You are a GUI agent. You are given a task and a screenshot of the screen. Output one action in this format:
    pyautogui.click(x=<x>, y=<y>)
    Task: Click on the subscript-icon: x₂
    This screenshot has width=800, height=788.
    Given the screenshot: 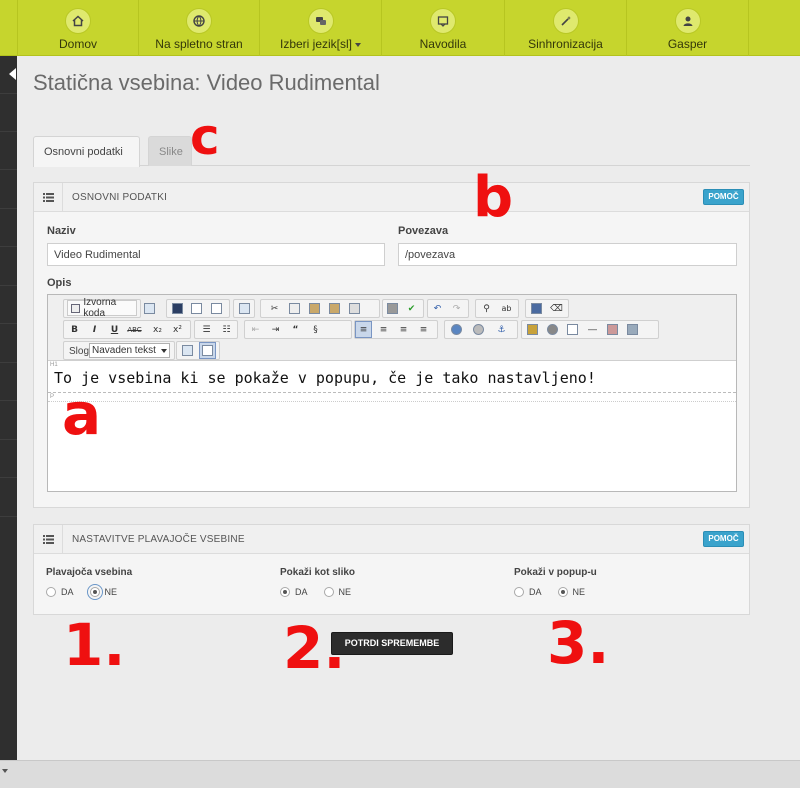 What is the action you would take?
    pyautogui.click(x=157, y=329)
    